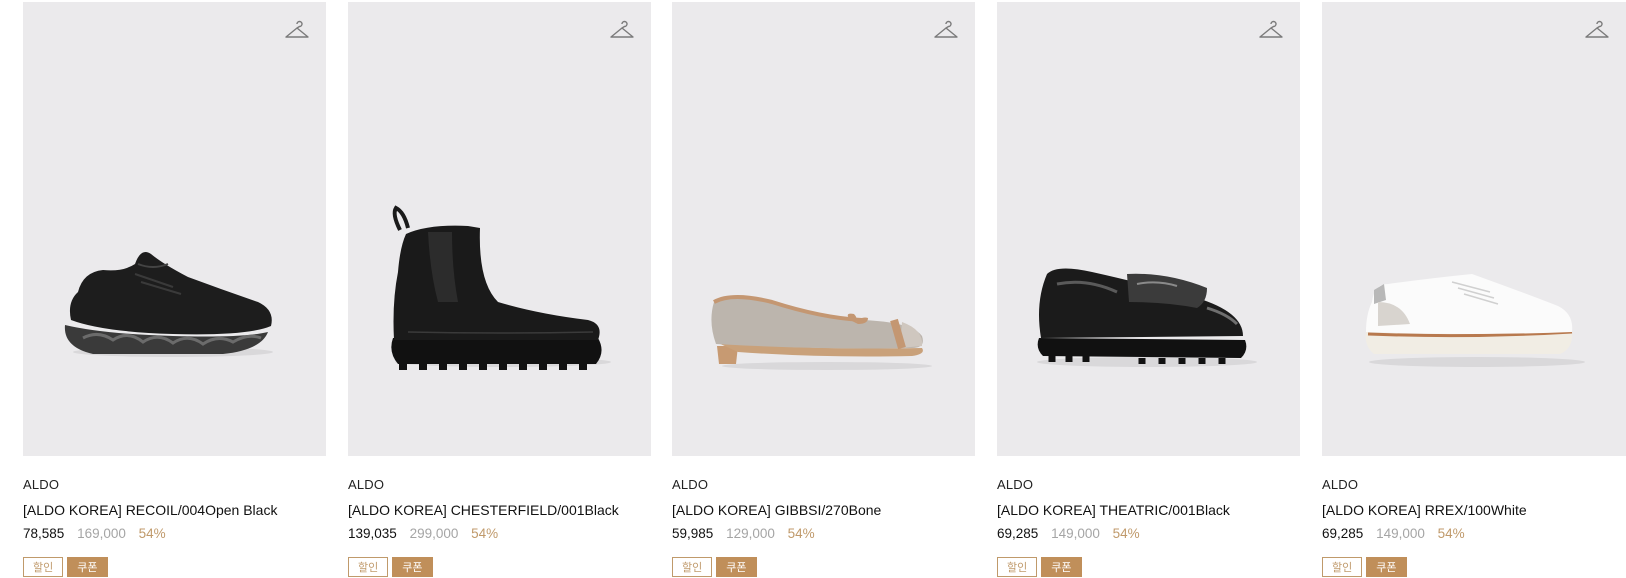 This screenshot has width=1626, height=578. What do you see at coordinates (693, 533) in the screenshot?
I see `sale-price: 59,985` at bounding box center [693, 533].